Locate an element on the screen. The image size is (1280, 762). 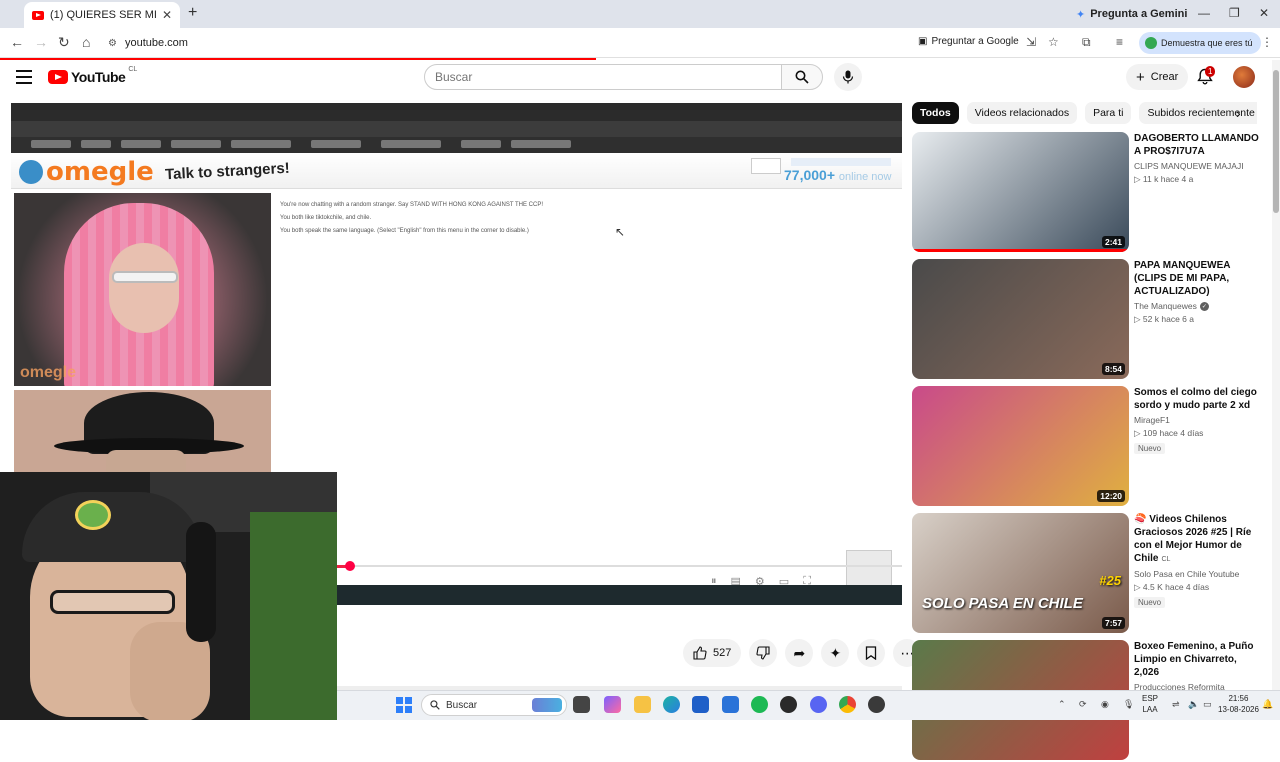
maximize-icon: ❐ is located at coordinates (1234, 13).